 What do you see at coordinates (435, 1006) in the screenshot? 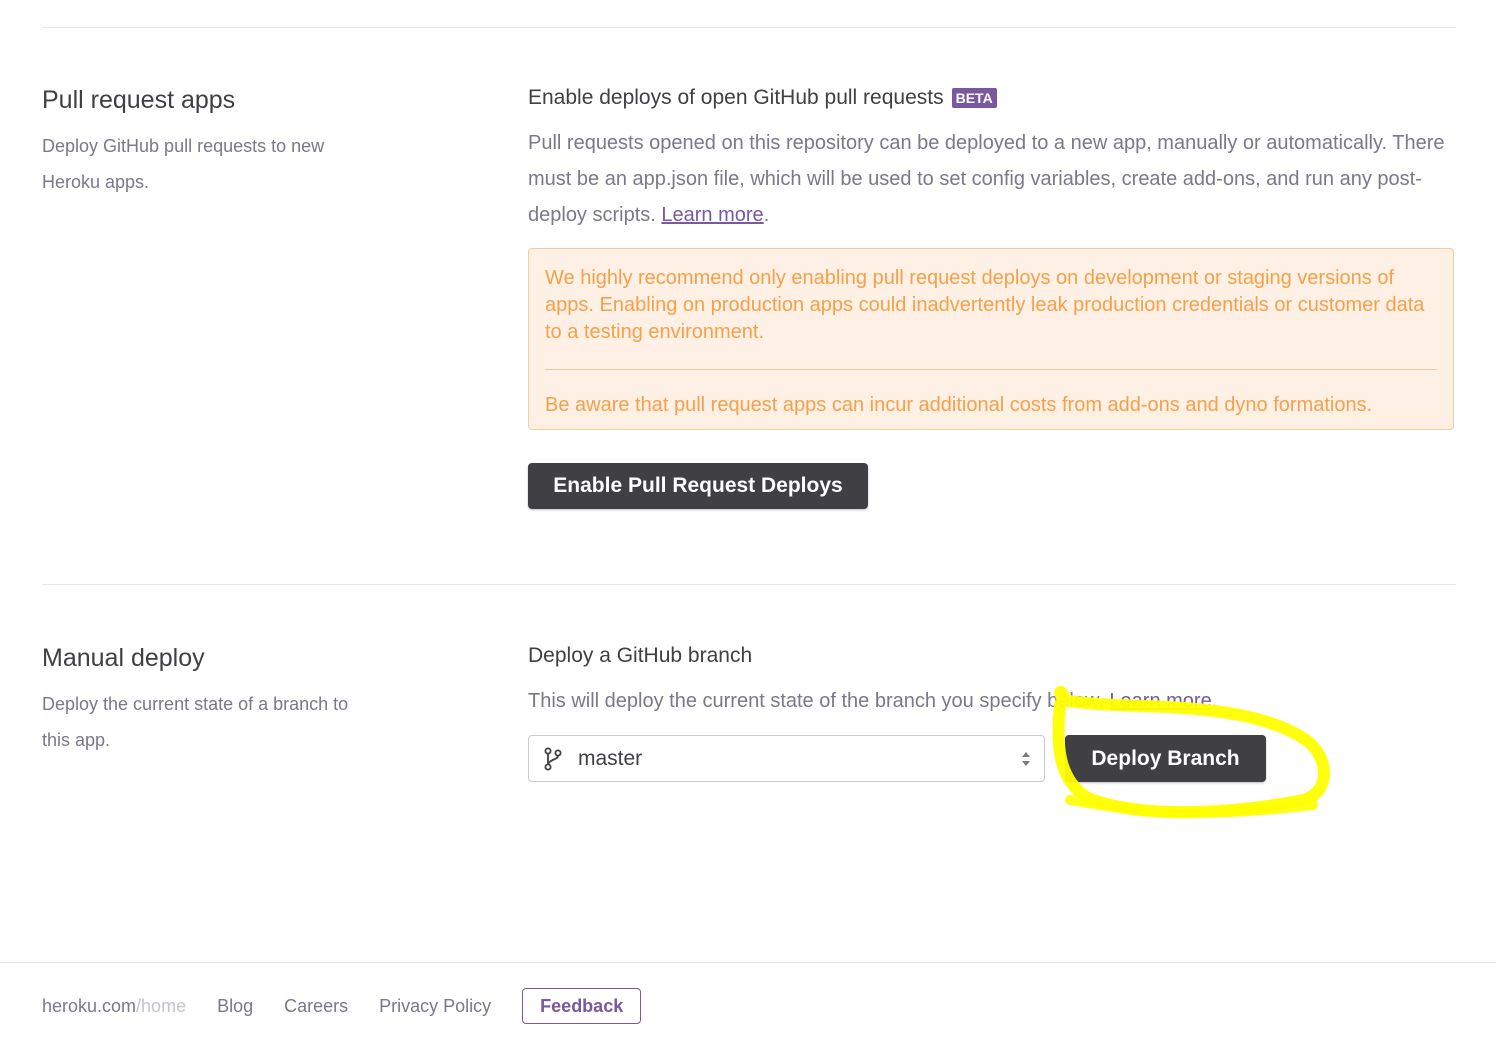
I see `footer-privacy-policy-link: Privacy Policy` at bounding box center [435, 1006].